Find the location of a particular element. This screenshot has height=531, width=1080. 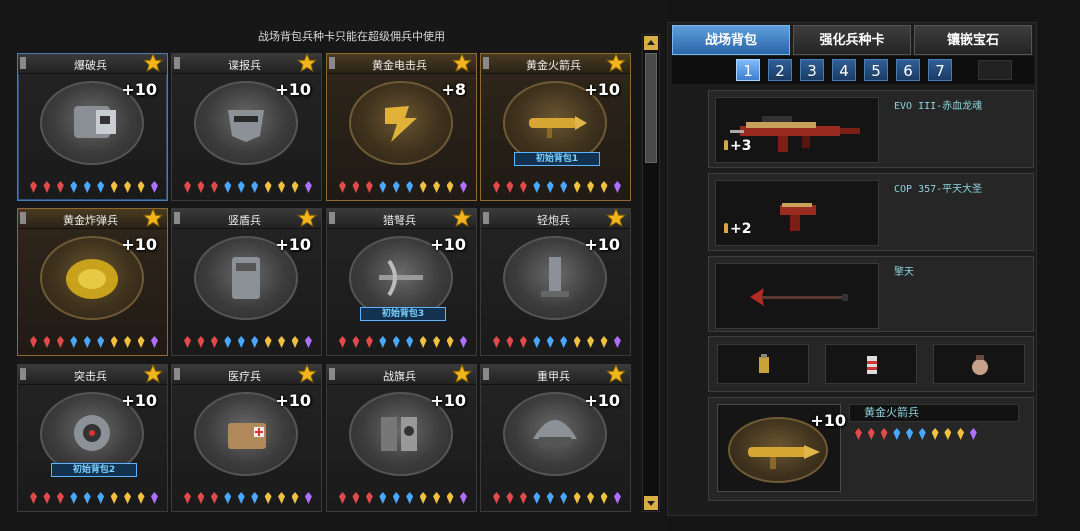

class-card: 医疗兵 +10 is located at coordinates (246, 437).